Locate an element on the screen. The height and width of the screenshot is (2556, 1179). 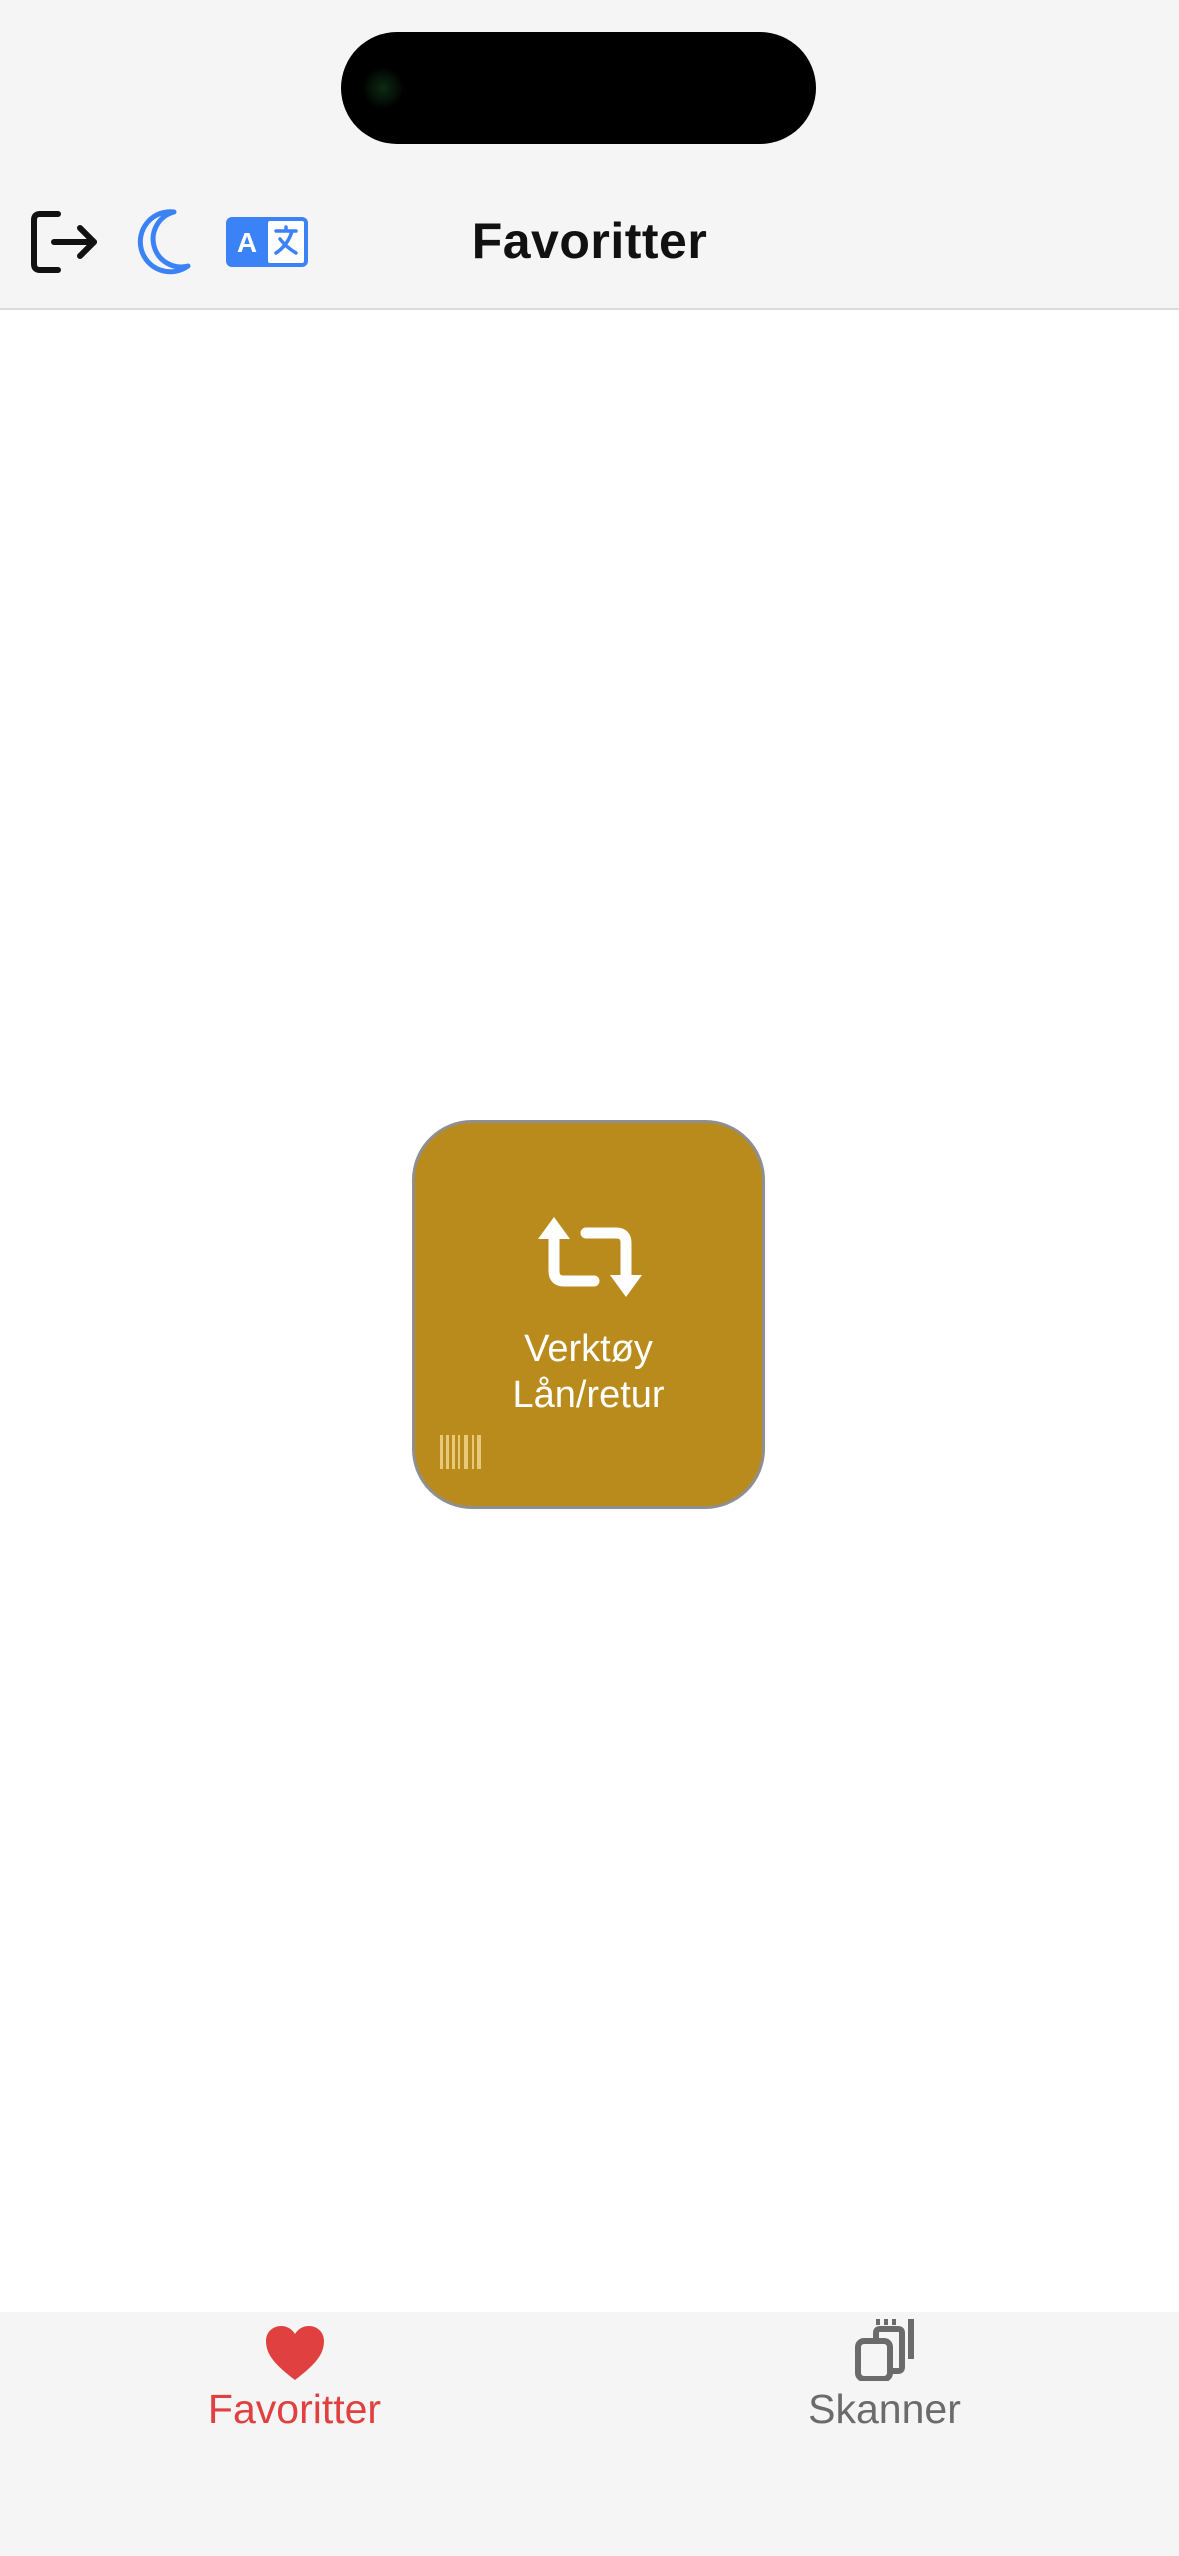
top-header: A Favoritter is located at coordinates (589, 155).